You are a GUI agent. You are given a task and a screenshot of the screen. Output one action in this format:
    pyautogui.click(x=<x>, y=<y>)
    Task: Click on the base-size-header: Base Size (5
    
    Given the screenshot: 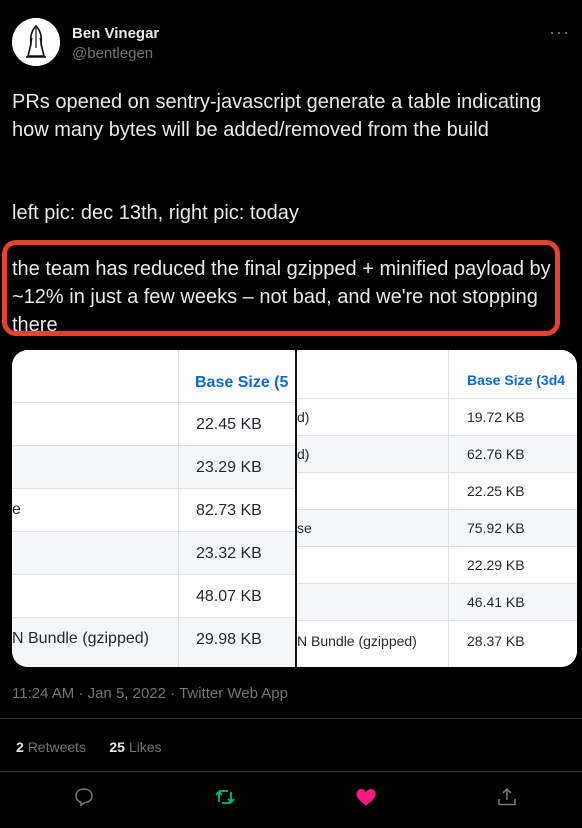 What is the action you would take?
    pyautogui.click(x=242, y=382)
    